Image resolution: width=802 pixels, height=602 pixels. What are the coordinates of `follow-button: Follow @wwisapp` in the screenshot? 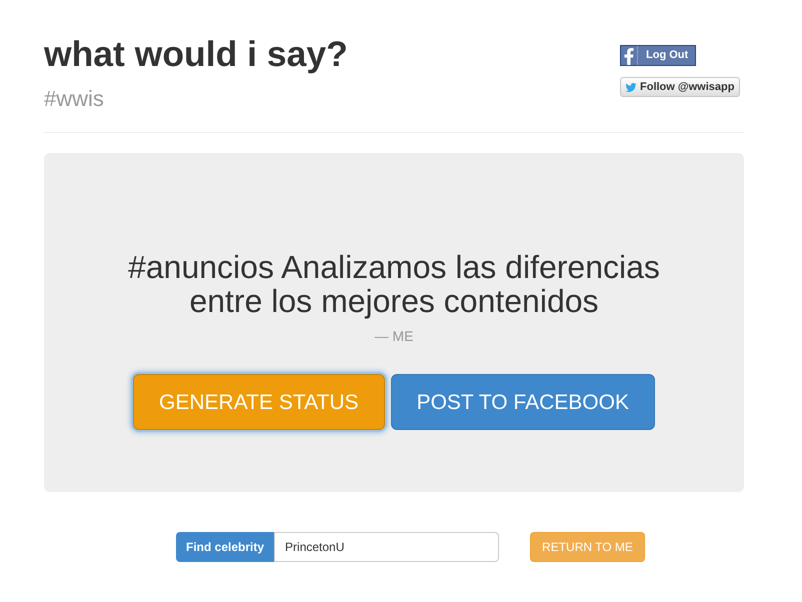 It's located at (680, 87).